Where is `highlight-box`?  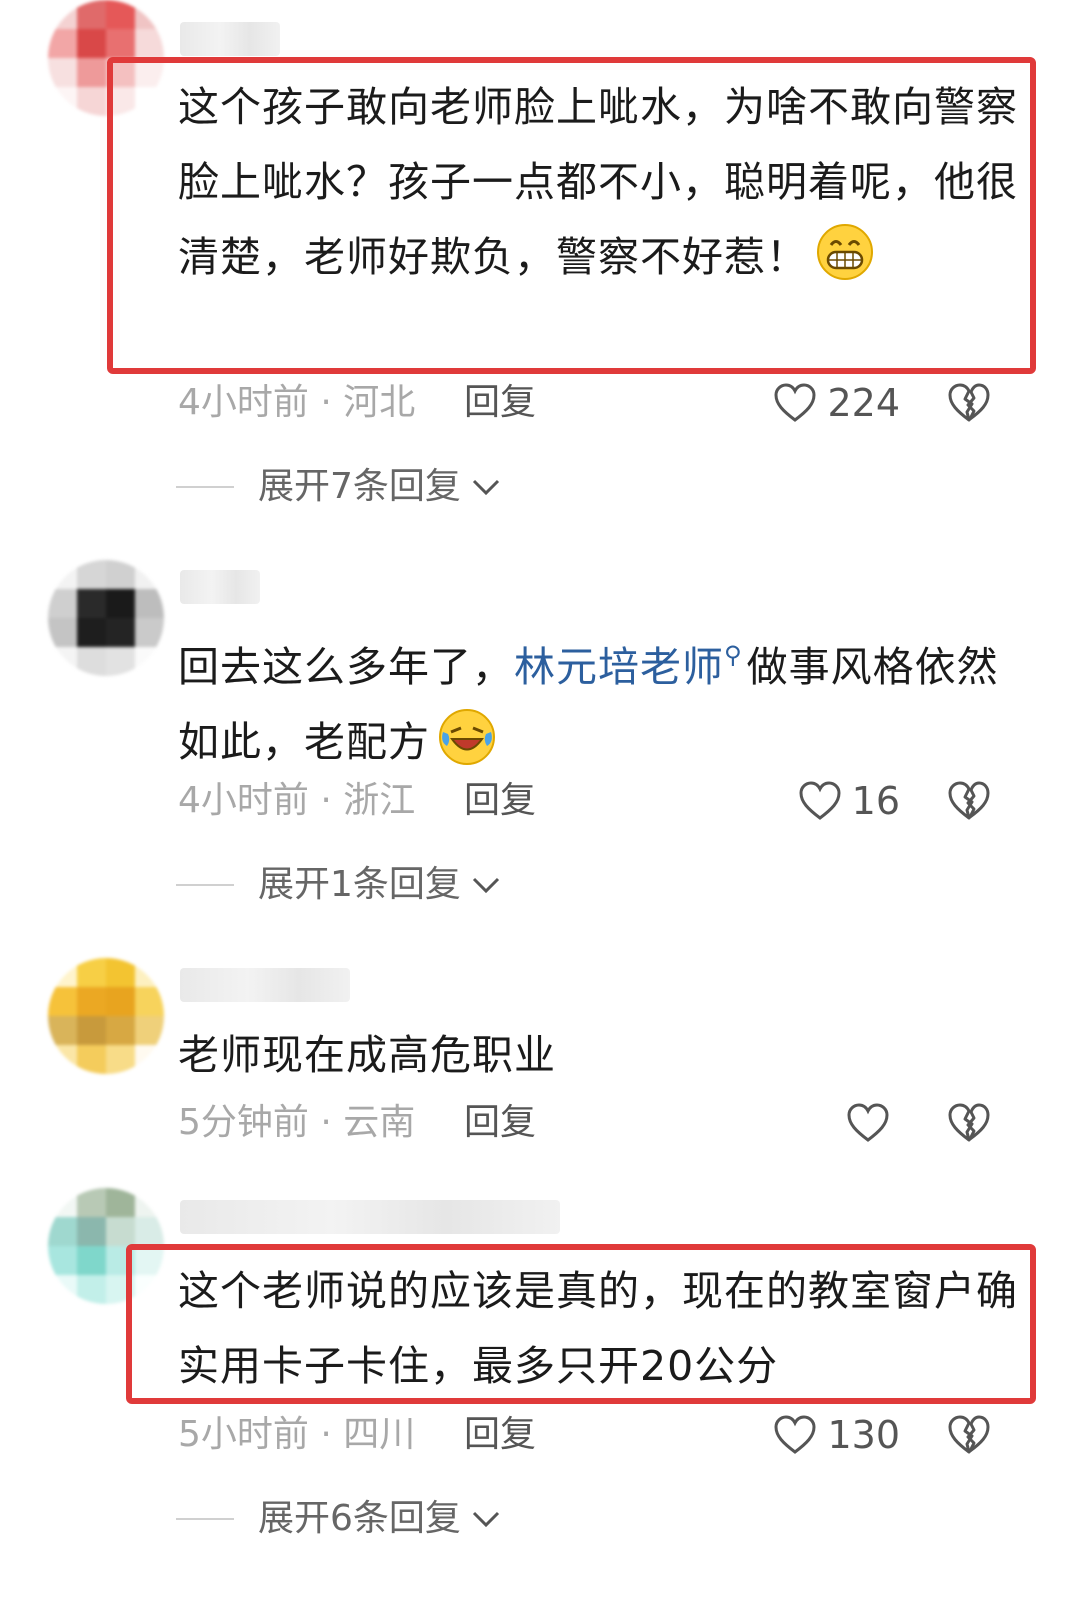
highlight-box is located at coordinates (581, 1324).